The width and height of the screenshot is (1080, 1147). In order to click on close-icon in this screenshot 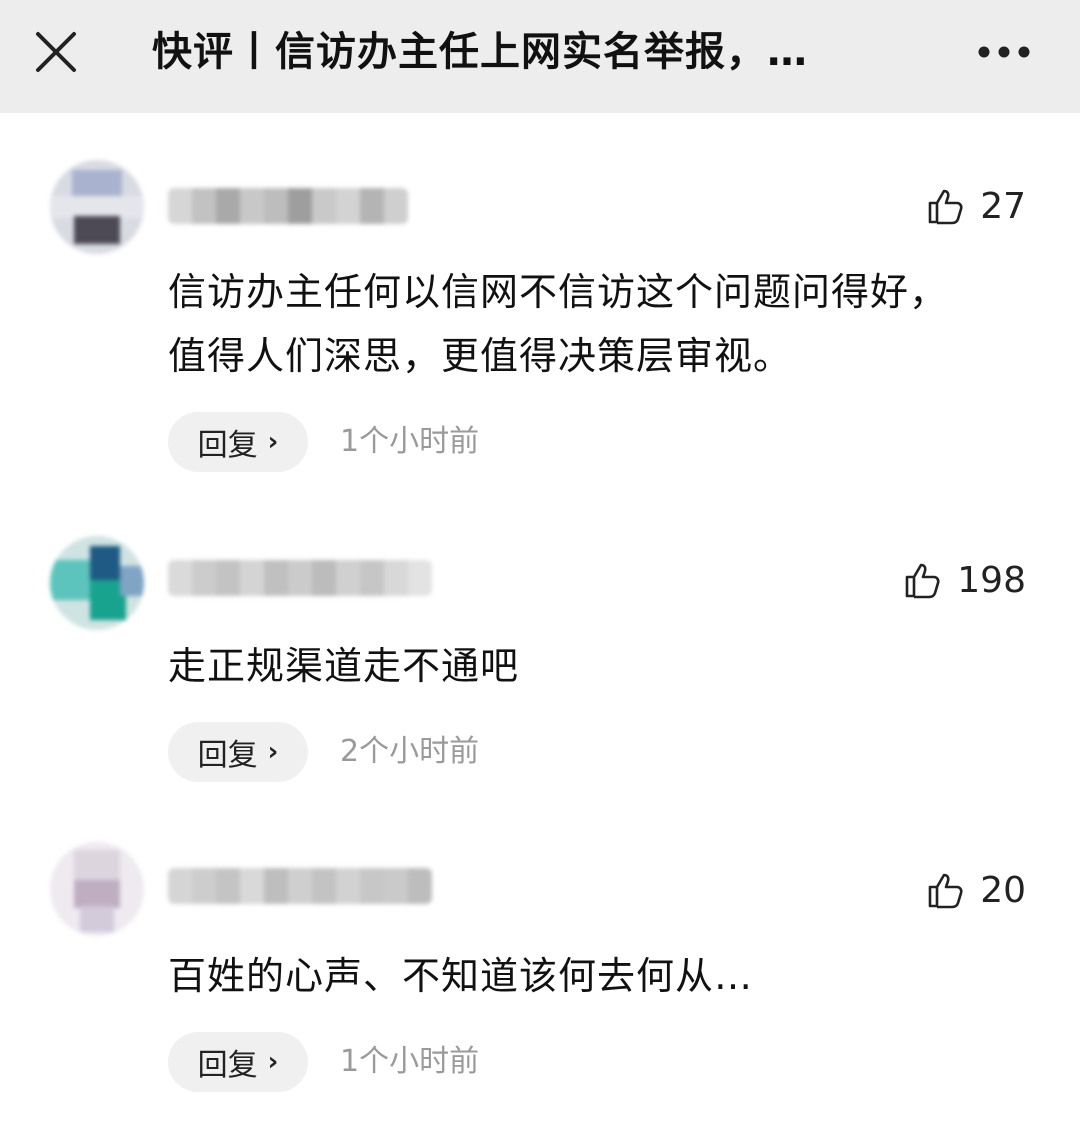, I will do `click(56, 52)`.